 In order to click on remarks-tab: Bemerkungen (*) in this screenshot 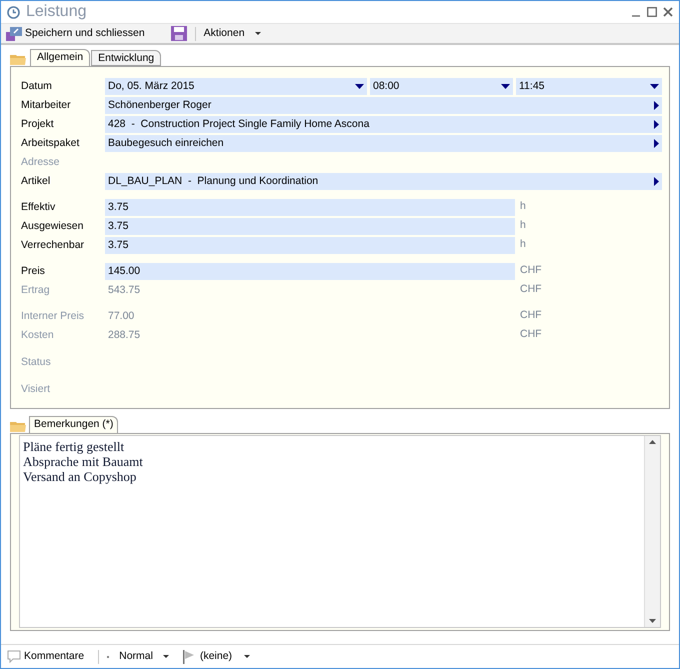, I will do `click(73, 424)`.